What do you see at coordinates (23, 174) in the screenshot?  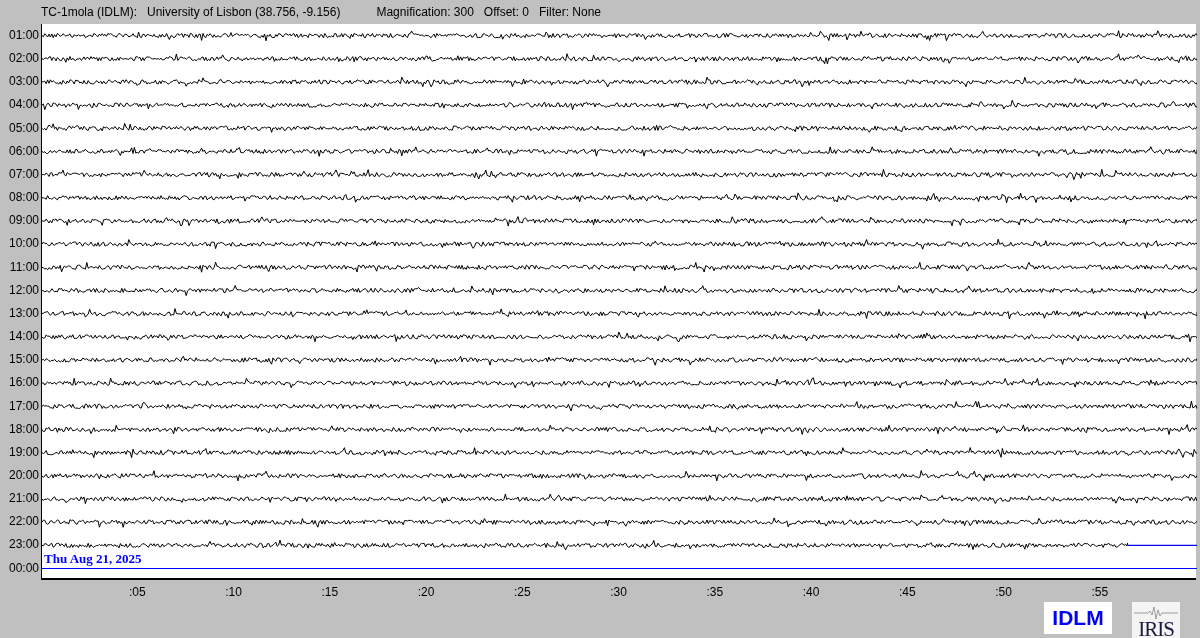 I see `hour-label: 07:00` at bounding box center [23, 174].